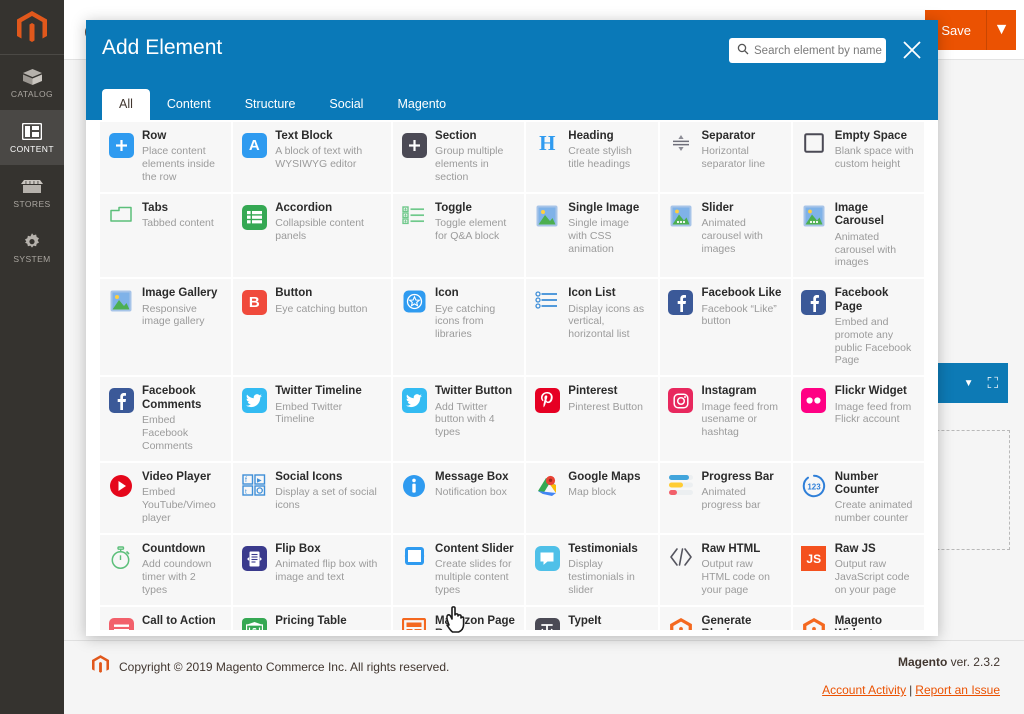 Image resolution: width=1024 pixels, height=714 pixels. Describe the element at coordinates (547, 302) in the screenshot. I see `icon-list-icon` at that location.